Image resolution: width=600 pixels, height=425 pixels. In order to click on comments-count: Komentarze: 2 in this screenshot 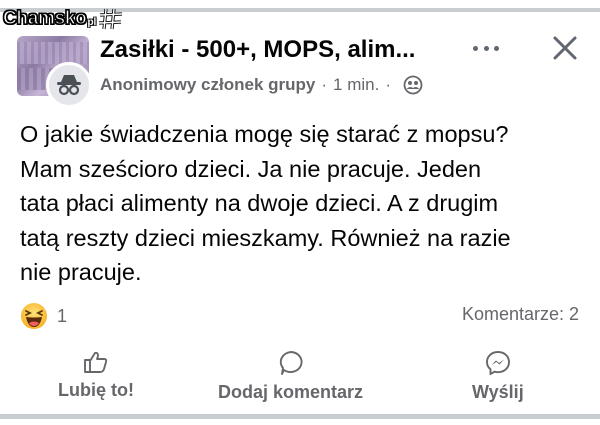, I will do `click(520, 314)`.